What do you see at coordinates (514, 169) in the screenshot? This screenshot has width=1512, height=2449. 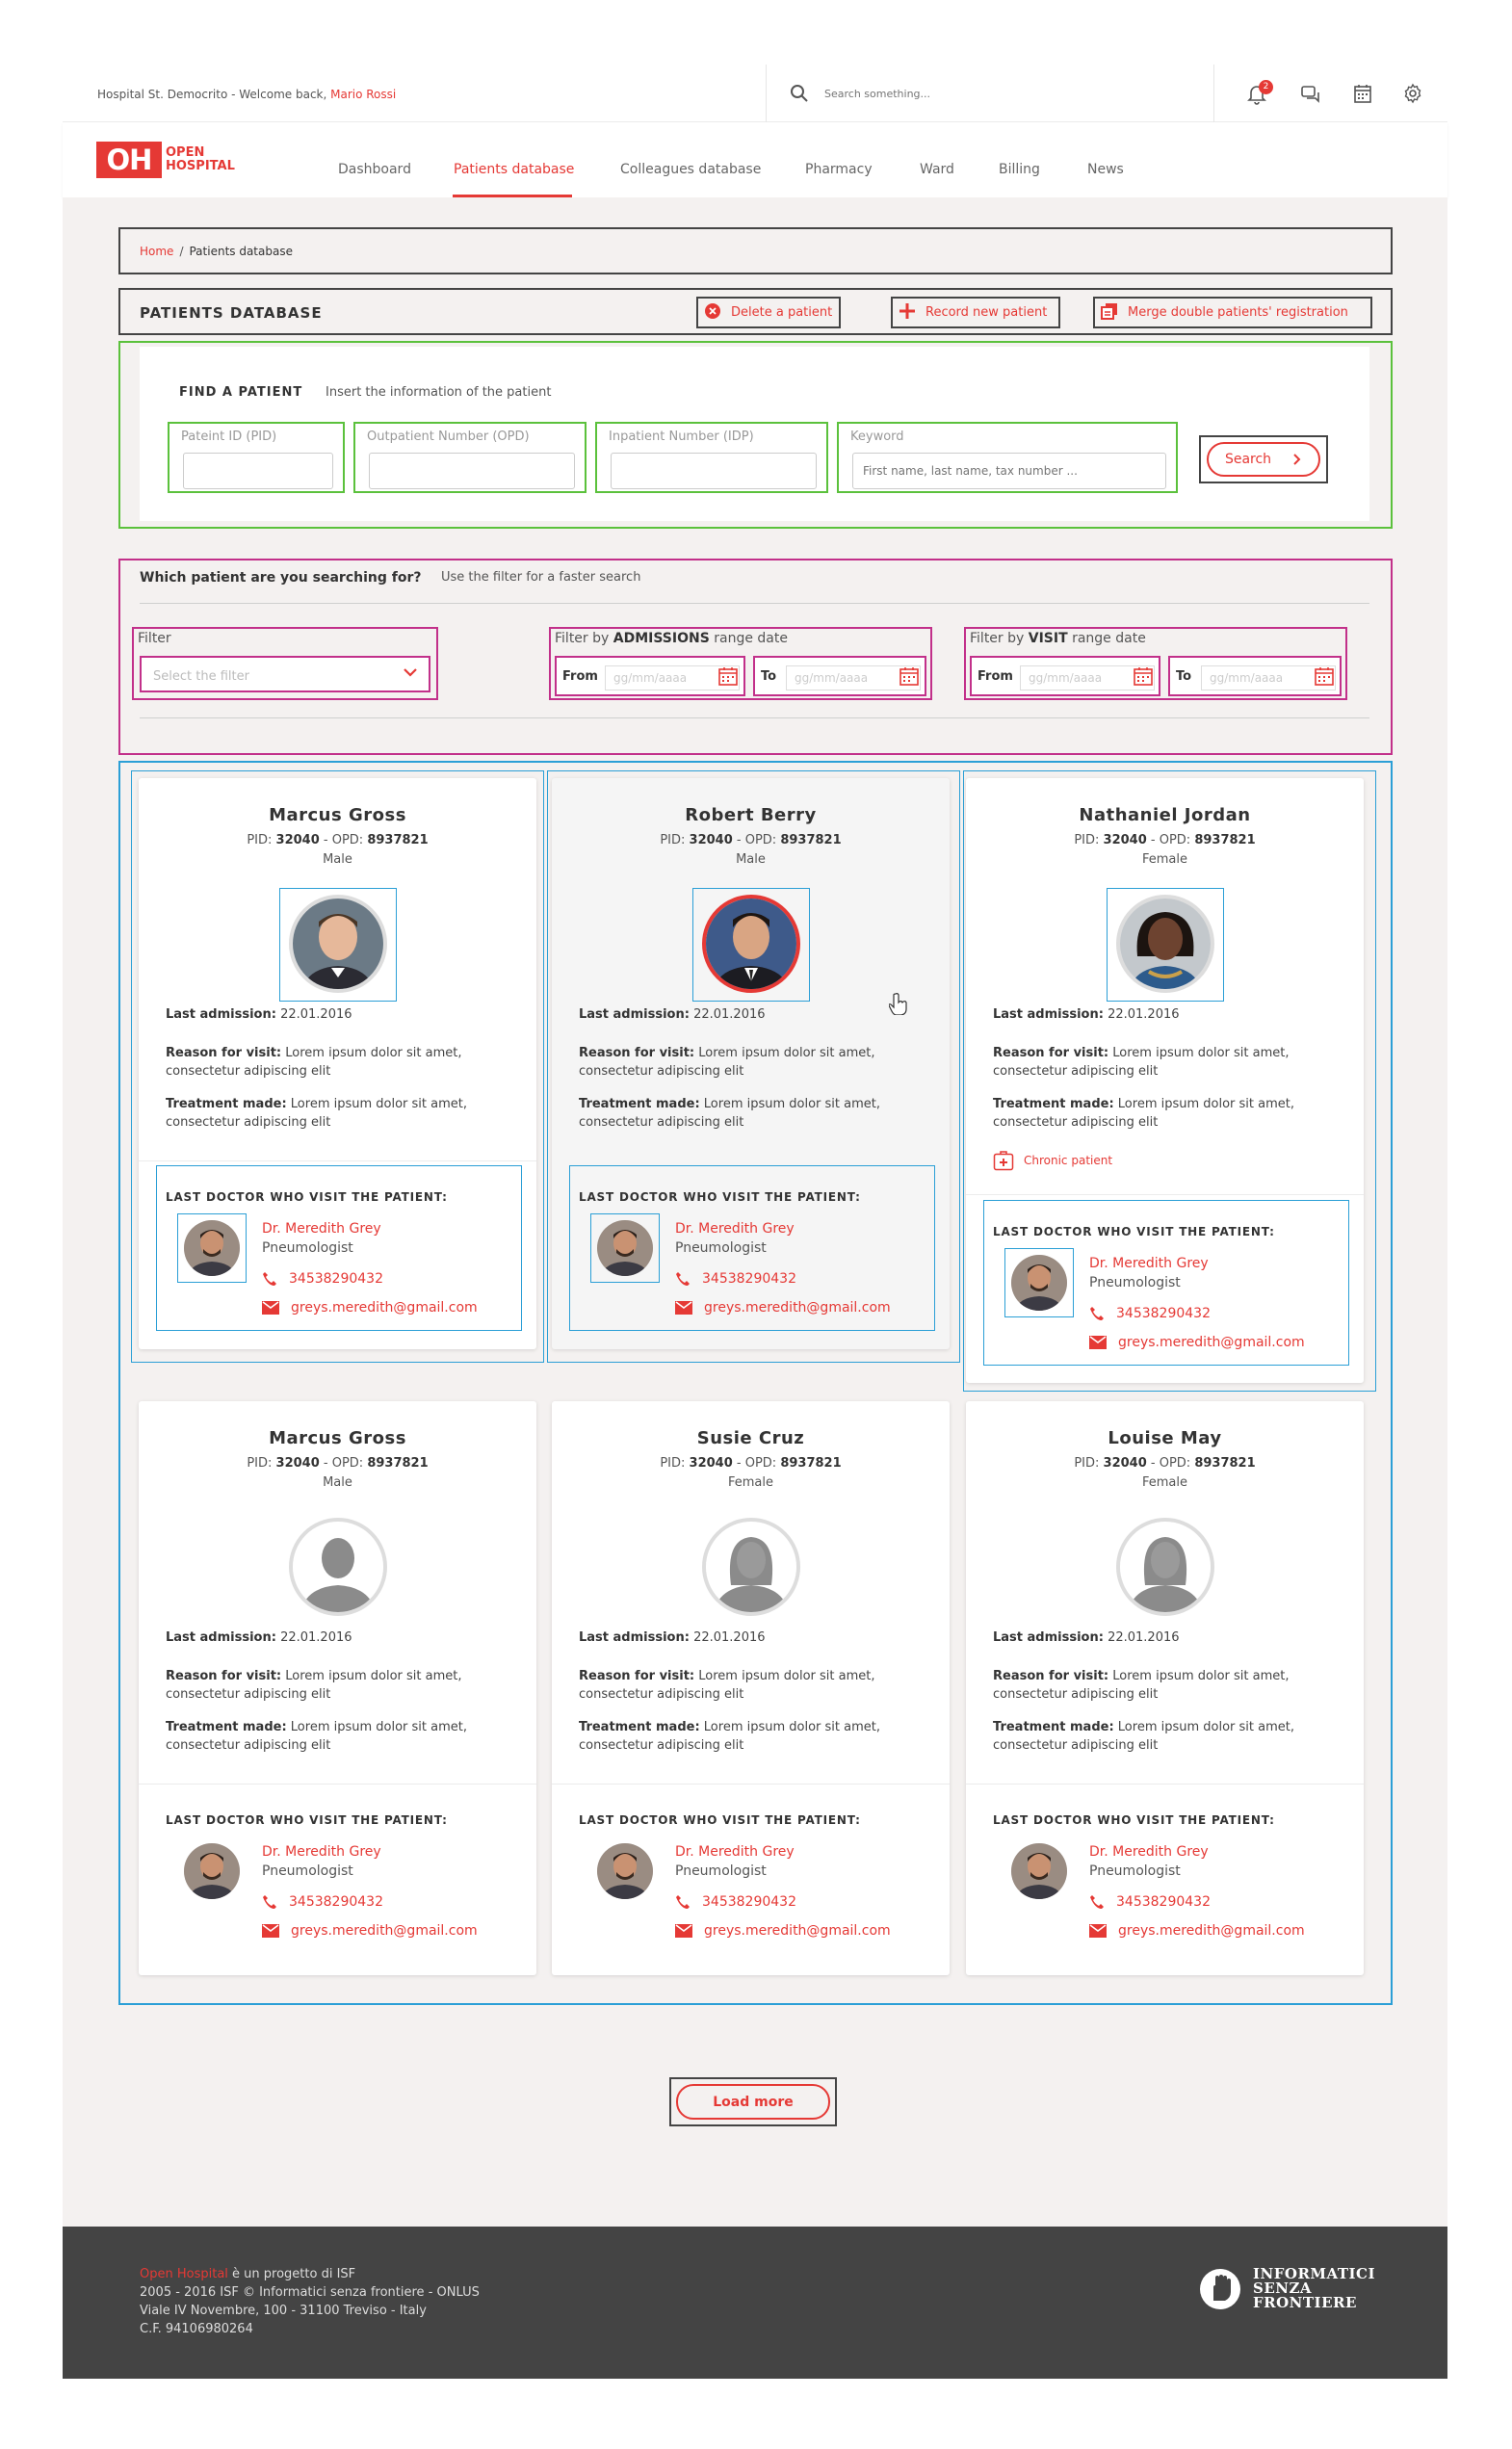 I see `nav-patients-database: Patients database` at bounding box center [514, 169].